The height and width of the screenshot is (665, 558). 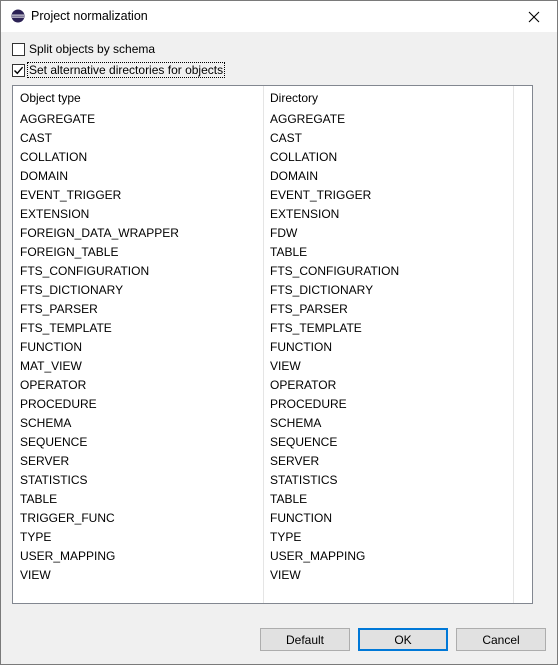 I want to click on close-button, so click(x=534, y=16).